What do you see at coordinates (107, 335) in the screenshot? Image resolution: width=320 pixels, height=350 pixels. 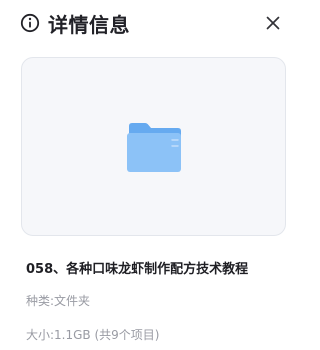 I see `file-size-value: 1.1GB (共9个项目)` at bounding box center [107, 335].